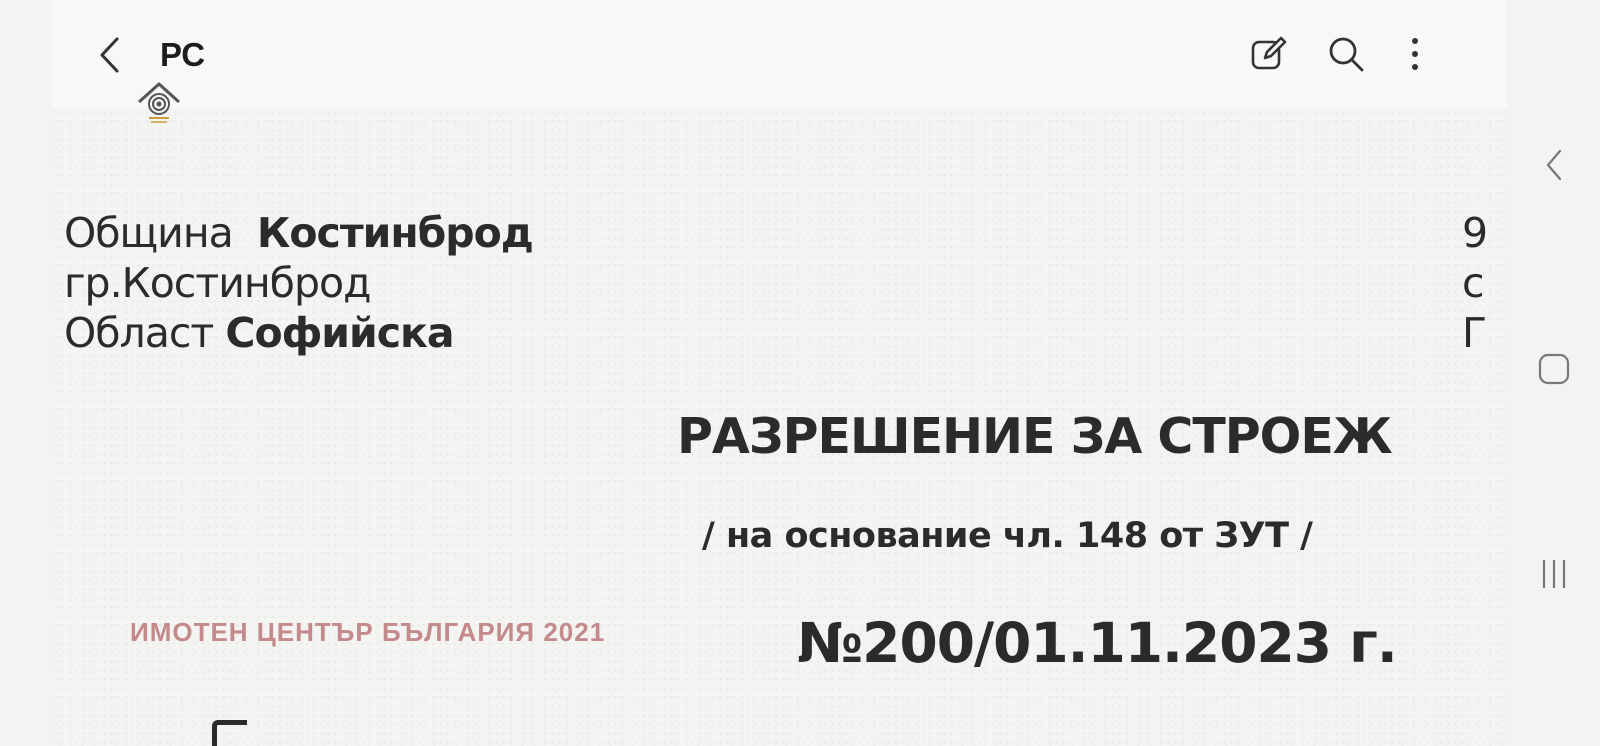  I want to click on more-options-button, so click(1415, 54).